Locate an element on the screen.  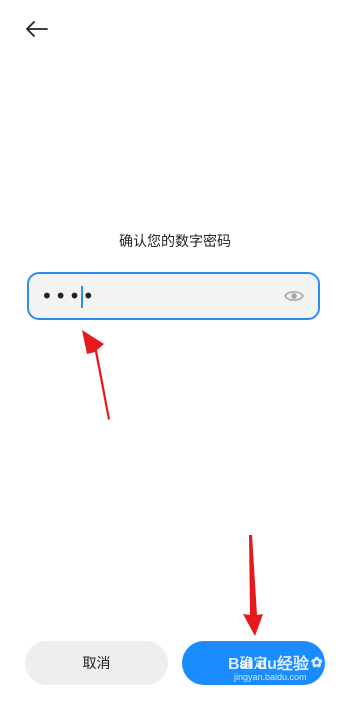
arrow-left-icon is located at coordinates (37, 29).